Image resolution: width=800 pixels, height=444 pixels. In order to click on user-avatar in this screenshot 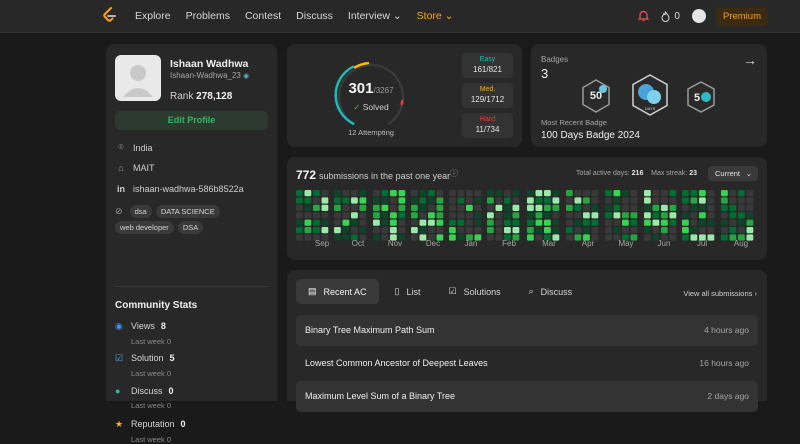, I will do `click(698, 16)`.